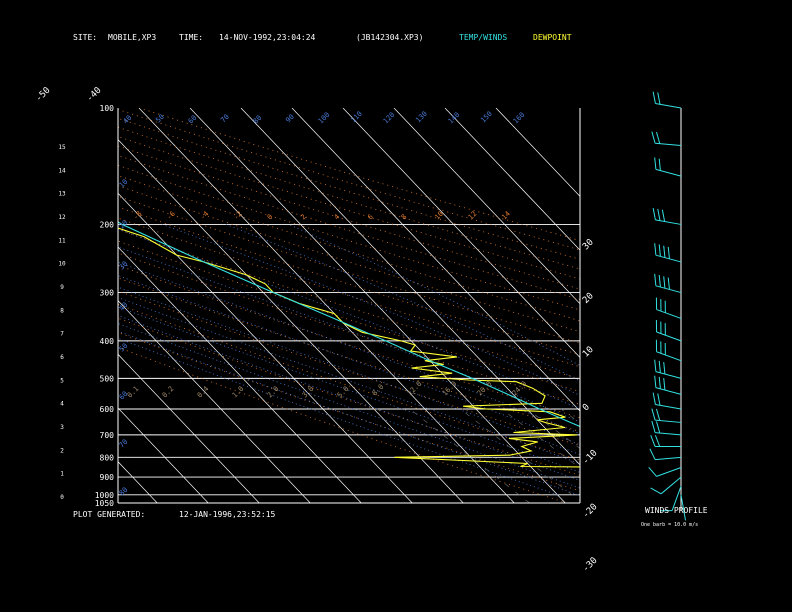  I want to click on pressure-label: 300, so click(107, 293).